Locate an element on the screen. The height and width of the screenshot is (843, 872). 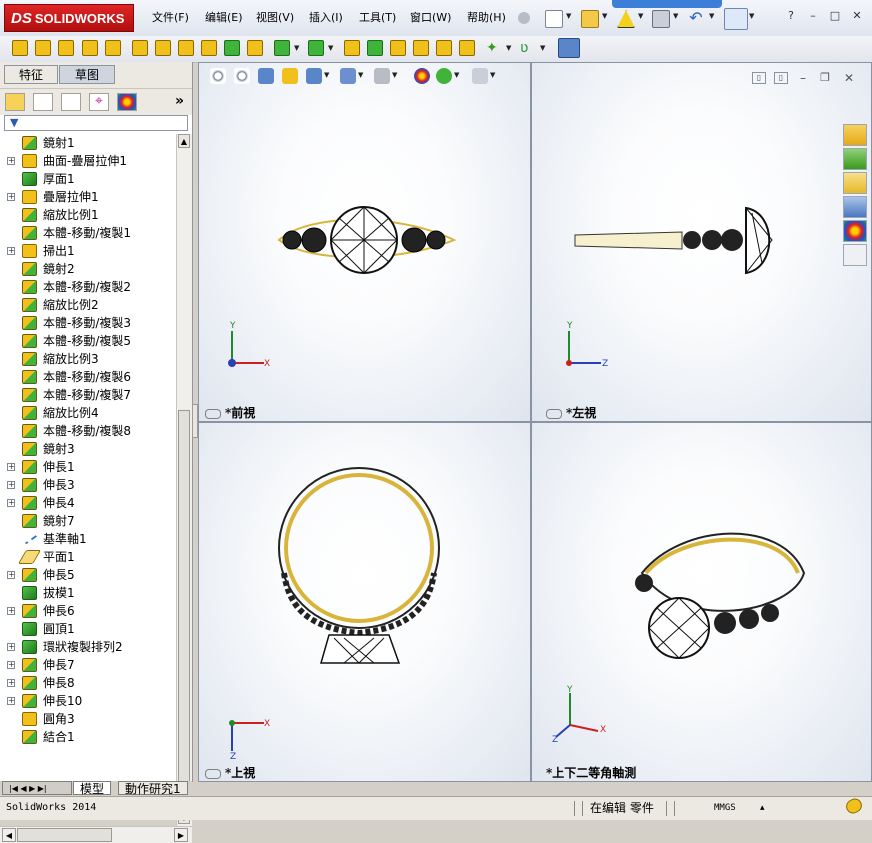
tree-item: + 伸長10 is located at coordinates (88, 701).